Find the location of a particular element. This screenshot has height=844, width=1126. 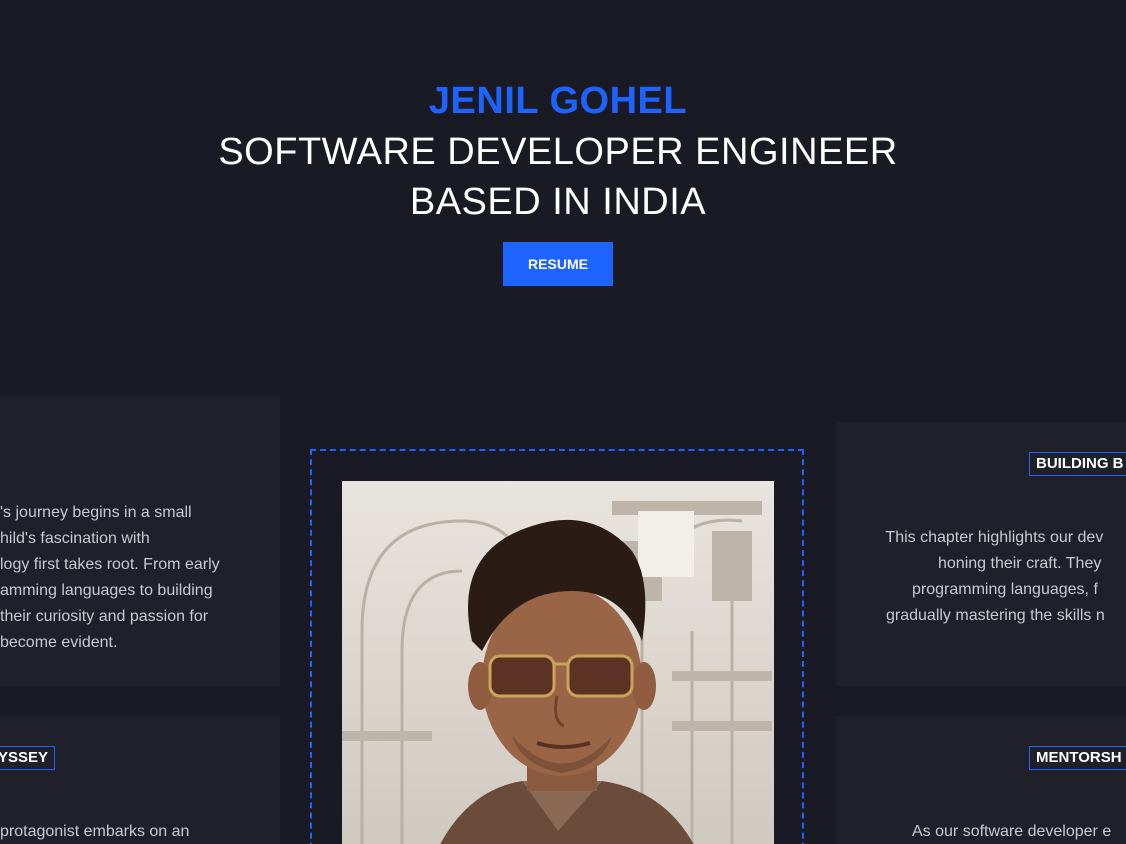

story-card-tag: MENTORSH is located at coordinates (1077, 758).